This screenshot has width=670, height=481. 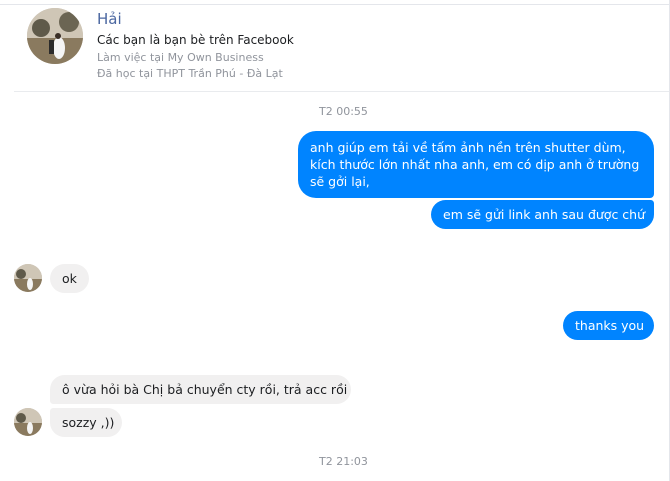 I want to click on timestamp: T2 00:55, so click(x=343, y=111).